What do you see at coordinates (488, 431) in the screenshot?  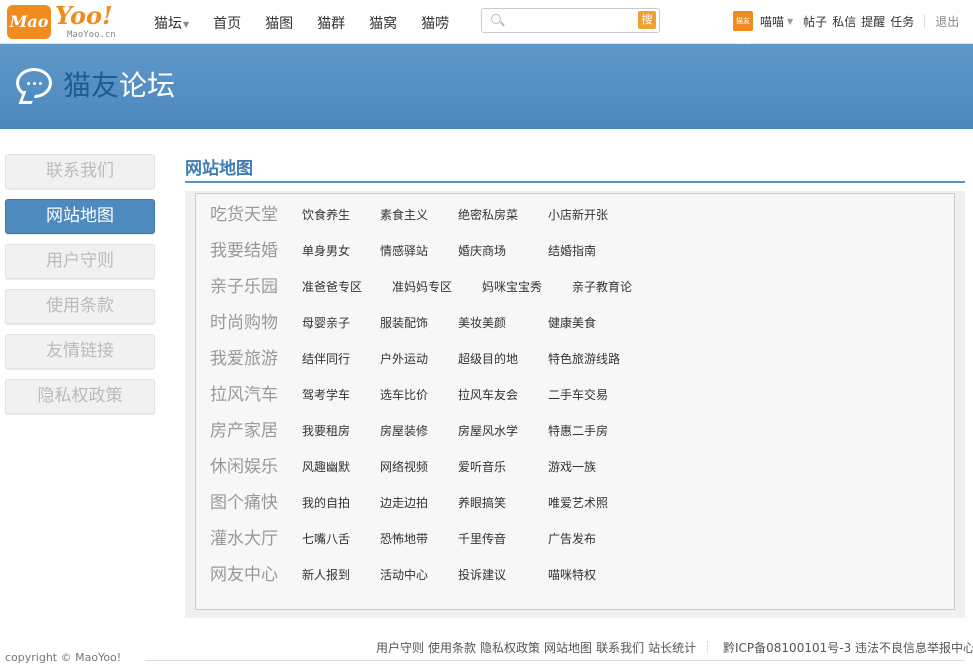 I see `sitemap-link: 房屋风水学` at bounding box center [488, 431].